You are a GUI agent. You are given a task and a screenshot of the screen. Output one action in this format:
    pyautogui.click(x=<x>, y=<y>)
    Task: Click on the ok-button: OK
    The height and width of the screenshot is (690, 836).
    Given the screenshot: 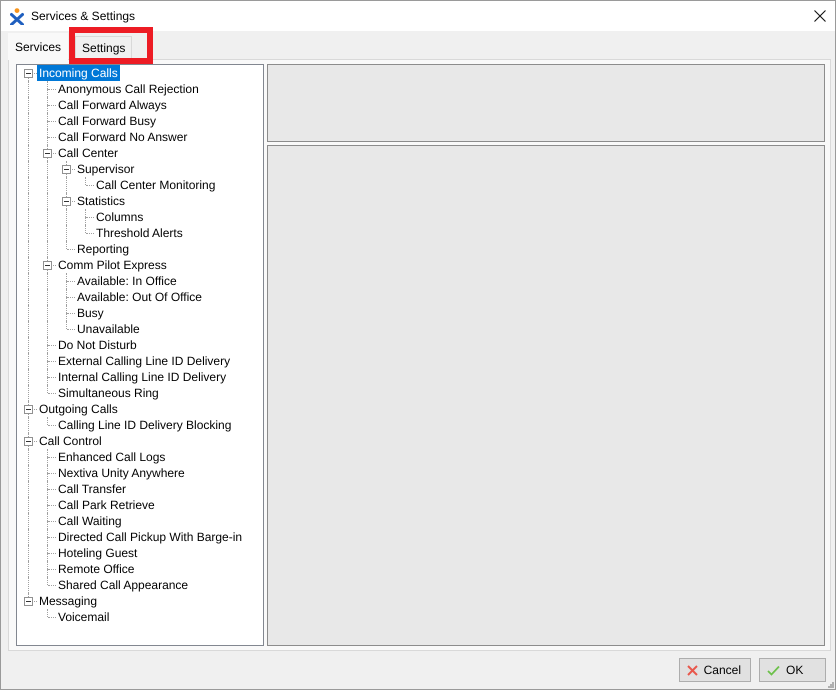 What is the action you would take?
    pyautogui.click(x=792, y=670)
    